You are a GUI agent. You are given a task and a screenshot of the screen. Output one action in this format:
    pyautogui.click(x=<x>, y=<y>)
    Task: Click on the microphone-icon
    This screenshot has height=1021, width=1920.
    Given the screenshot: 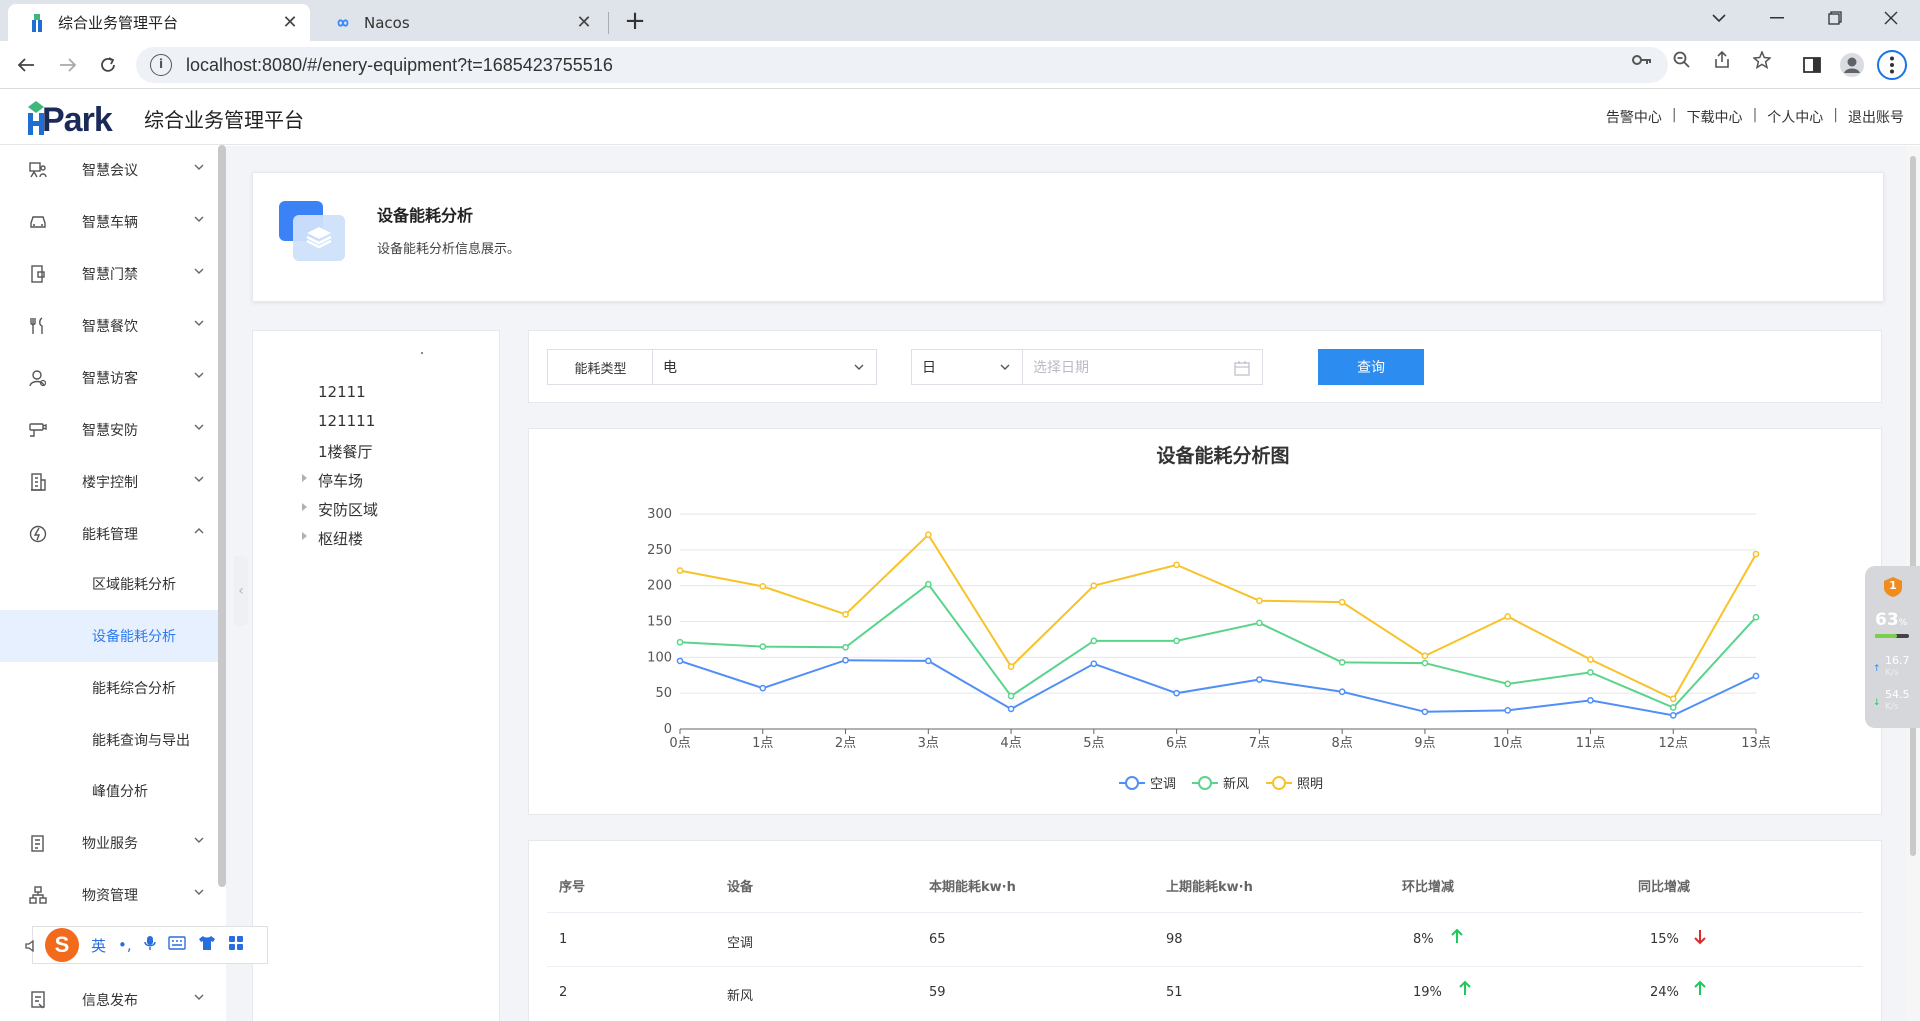 What is the action you would take?
    pyautogui.click(x=149, y=945)
    